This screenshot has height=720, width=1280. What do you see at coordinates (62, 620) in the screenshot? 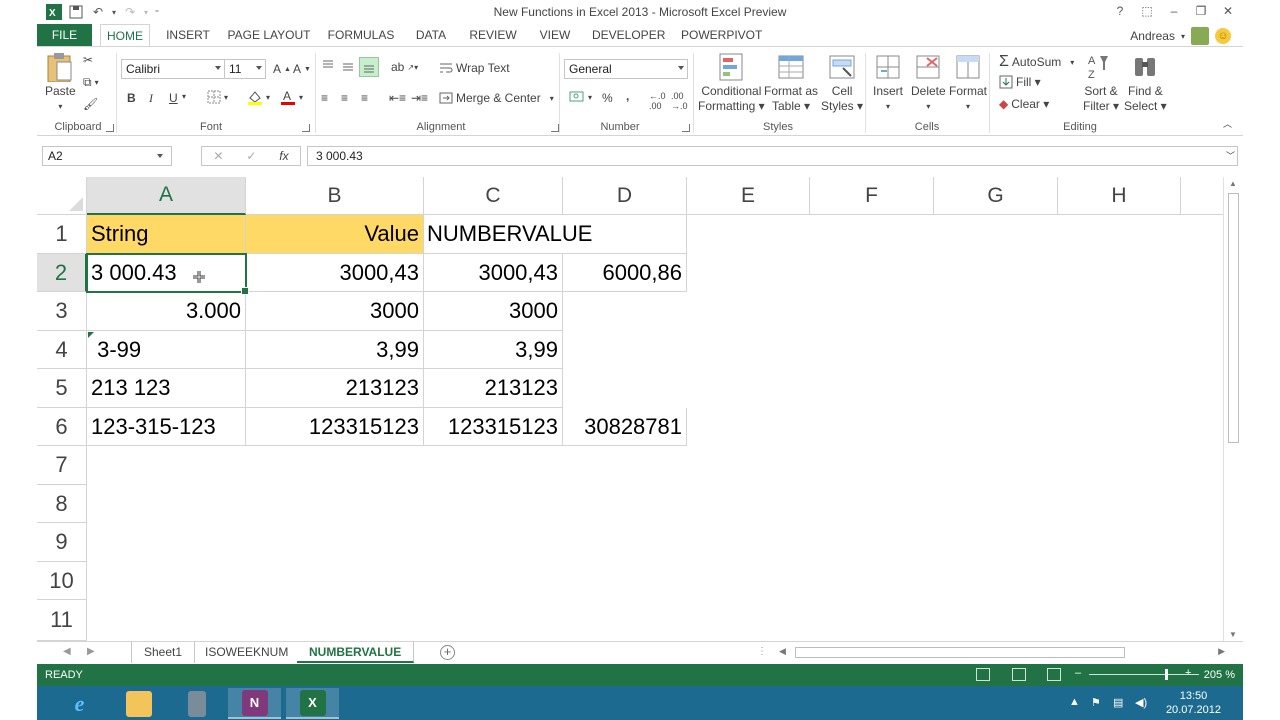
I see `row-header-11: 11` at bounding box center [62, 620].